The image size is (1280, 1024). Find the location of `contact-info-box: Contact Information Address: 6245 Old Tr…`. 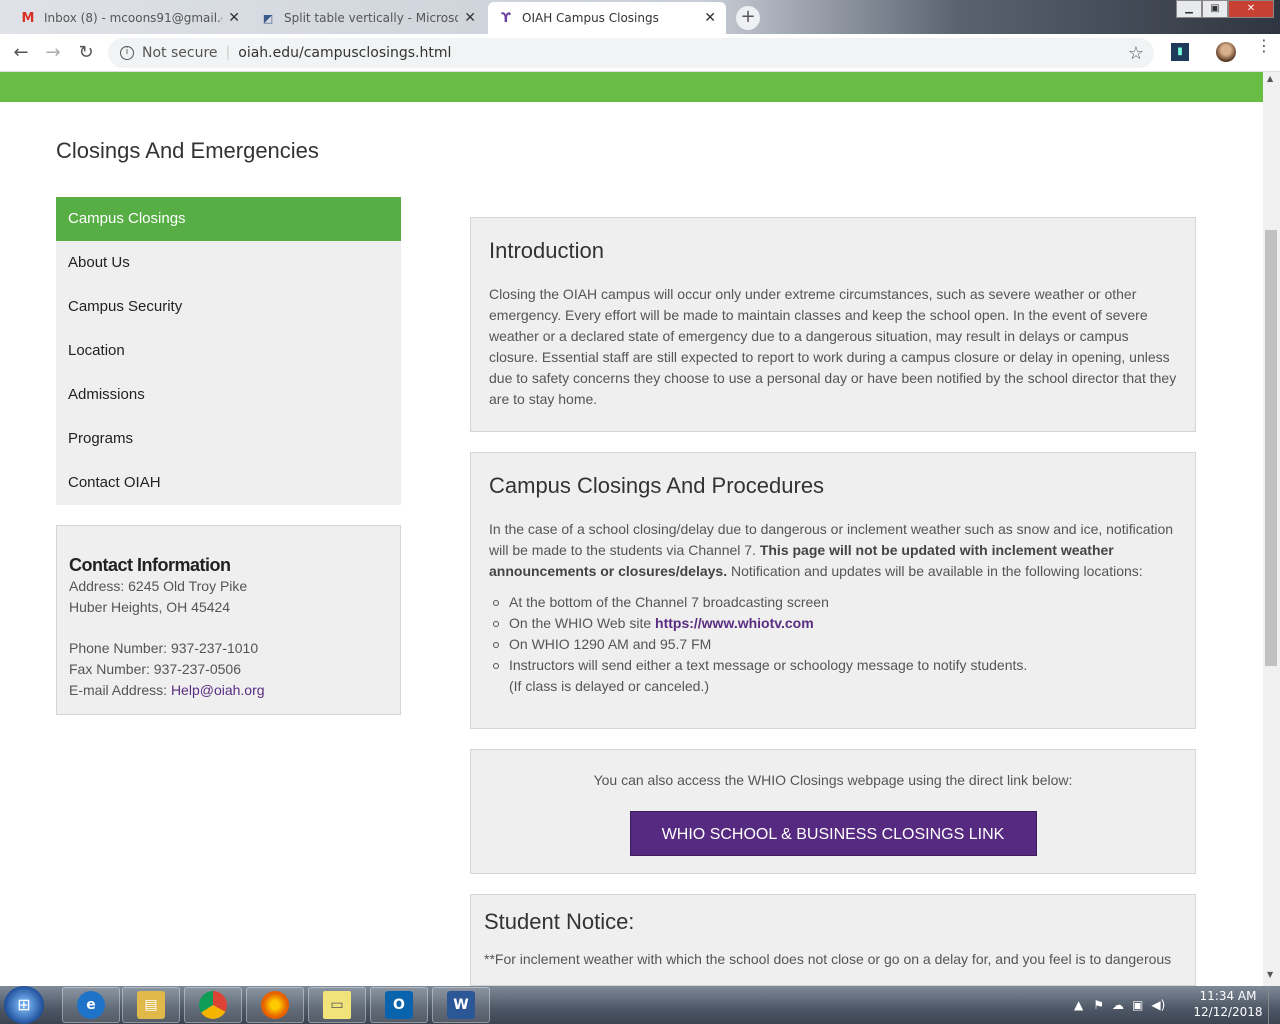

contact-info-box: Contact Information Address: 6245 Old Tr… is located at coordinates (228, 620).